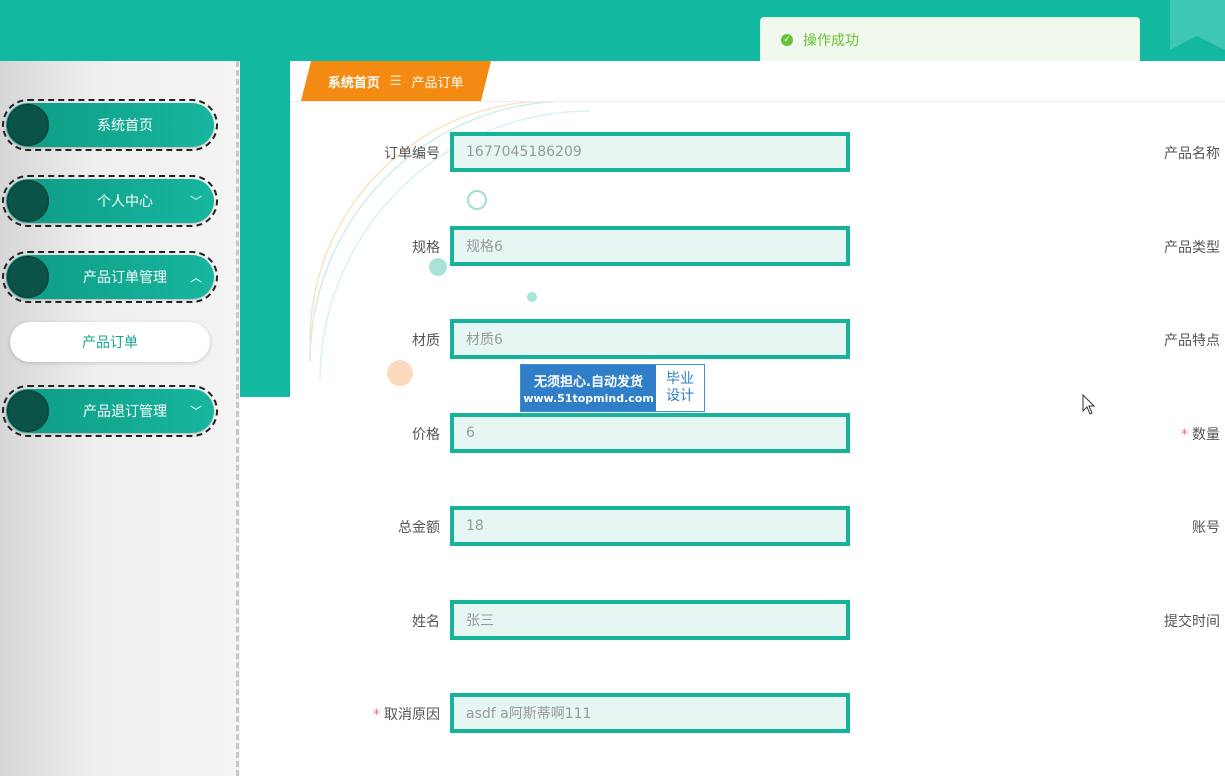  What do you see at coordinates (650, 152) in the screenshot?
I see `order-number-field` at bounding box center [650, 152].